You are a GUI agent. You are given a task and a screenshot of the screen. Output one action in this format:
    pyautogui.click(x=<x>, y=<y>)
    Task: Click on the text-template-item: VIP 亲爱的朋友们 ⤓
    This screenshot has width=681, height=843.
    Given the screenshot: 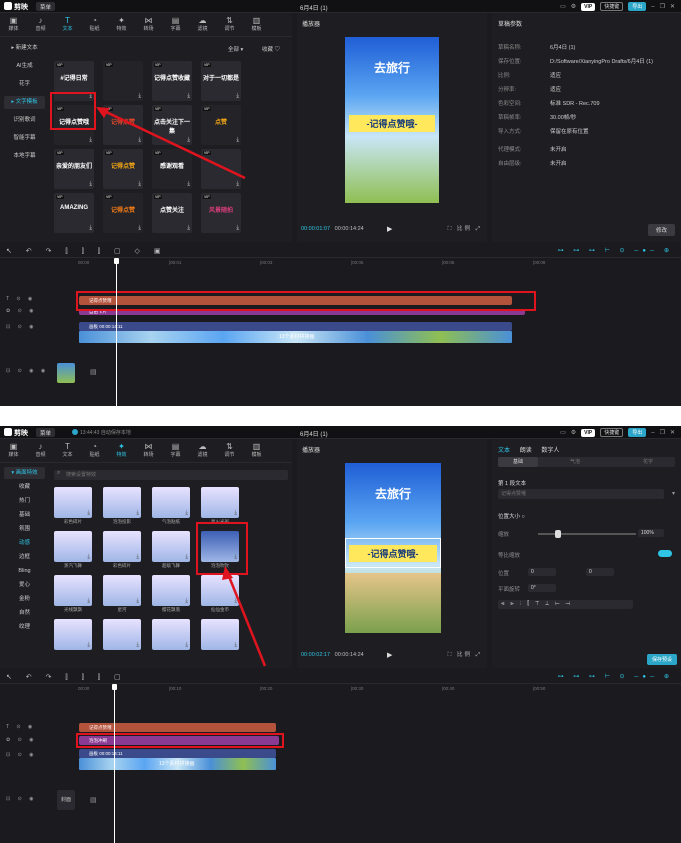 What is the action you would take?
    pyautogui.click(x=74, y=169)
    